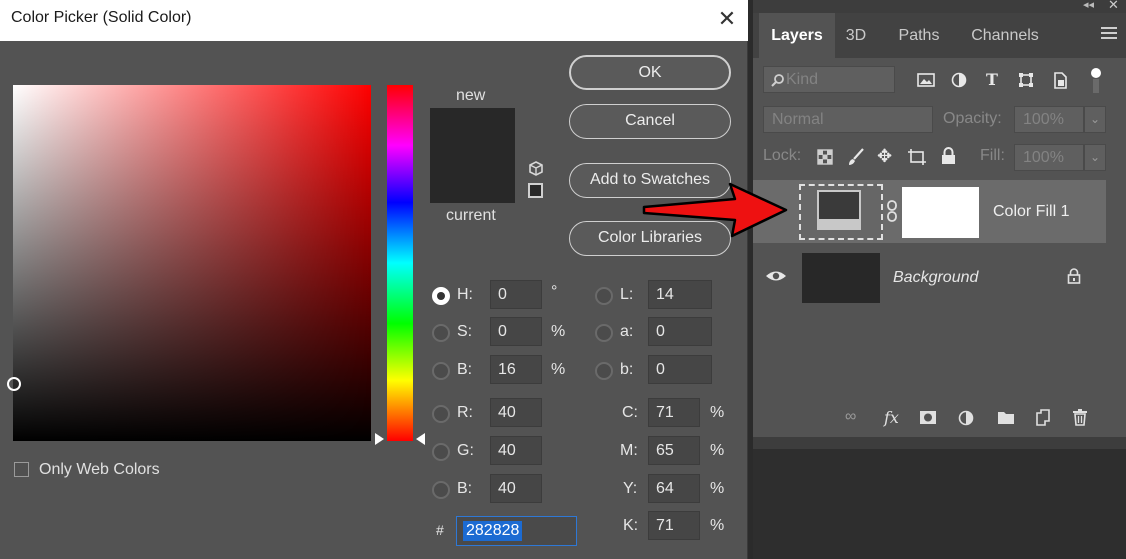  I want to click on yellow-unit: %, so click(717, 488).